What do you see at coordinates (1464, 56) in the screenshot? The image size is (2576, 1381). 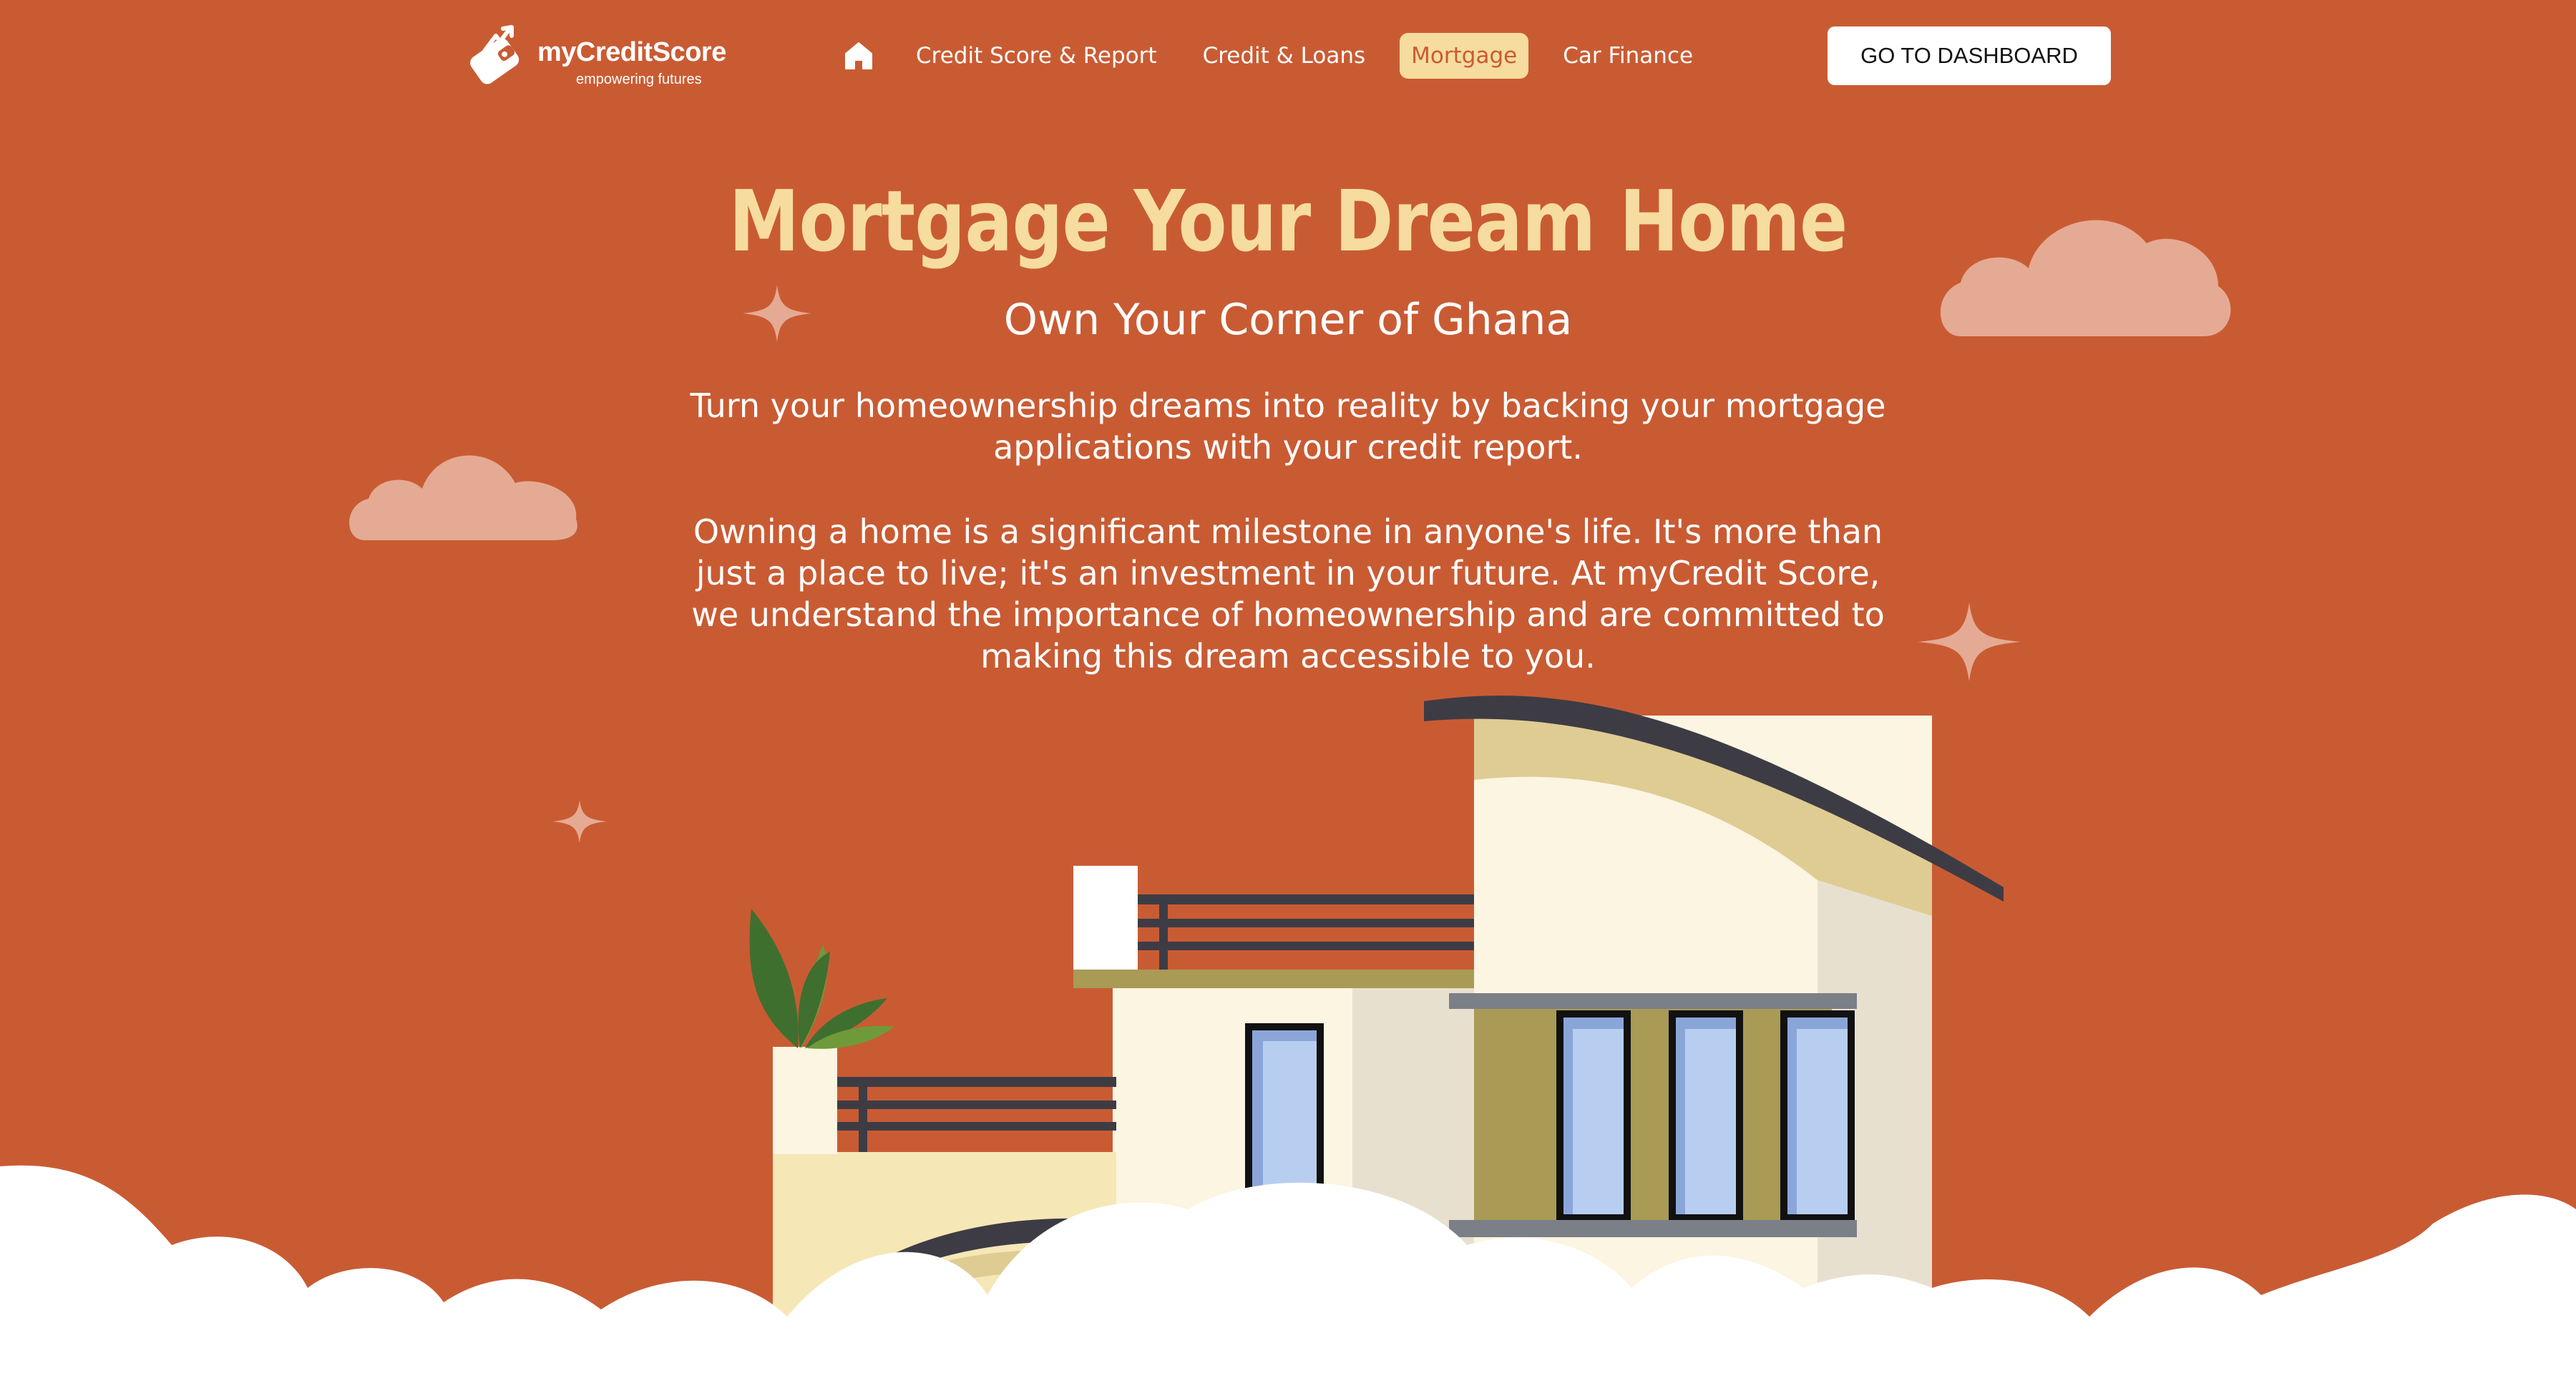 I see `nav-mortgage: Mortgage` at bounding box center [1464, 56].